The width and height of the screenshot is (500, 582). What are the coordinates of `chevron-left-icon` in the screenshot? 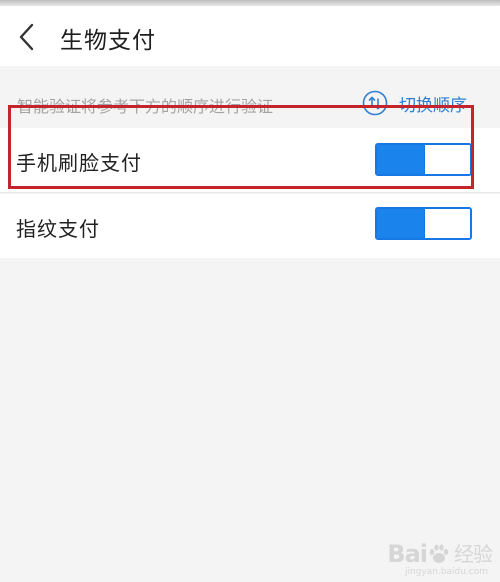 It's located at (26, 37).